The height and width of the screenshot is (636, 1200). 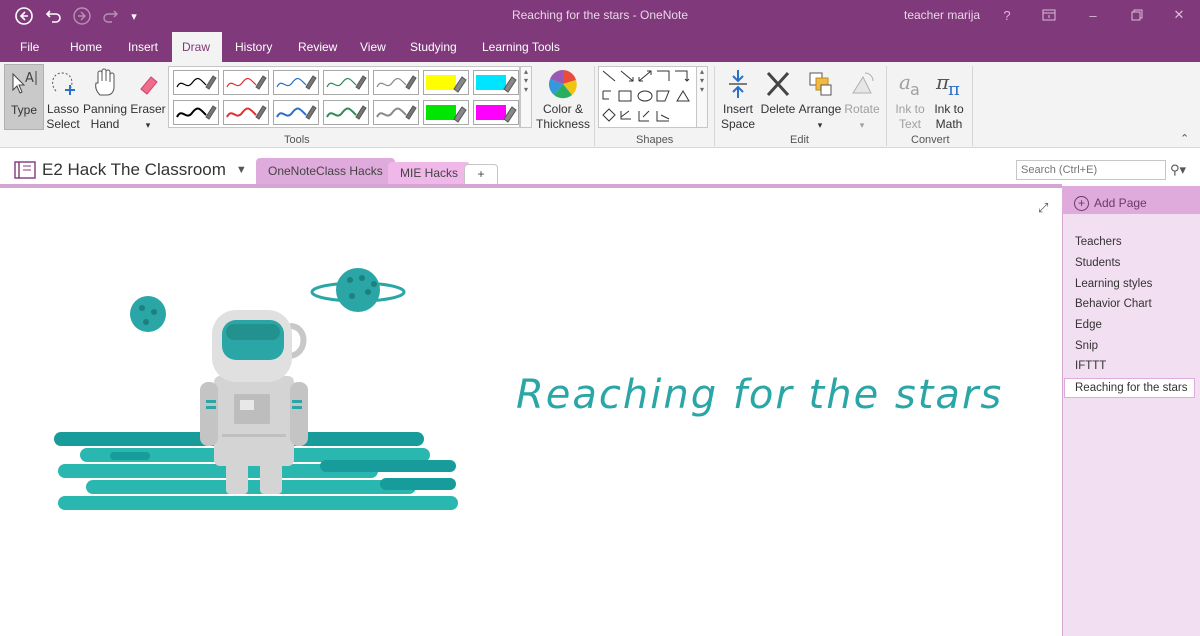 I want to click on lasso-label-2: Select, so click(x=63, y=124).